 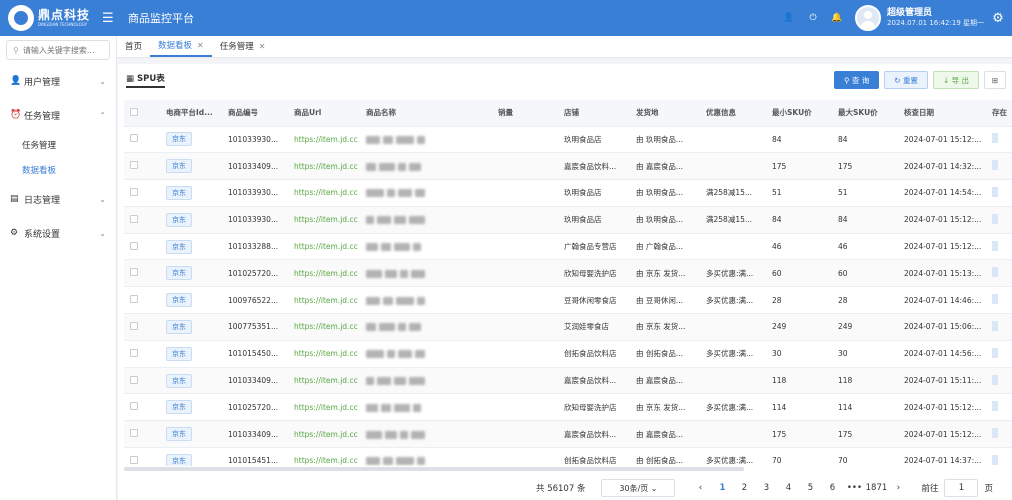 What do you see at coordinates (58, 233) in the screenshot?
I see `sidebar-item-system-settings: ⚙ 系统设置 ⌄` at bounding box center [58, 233].